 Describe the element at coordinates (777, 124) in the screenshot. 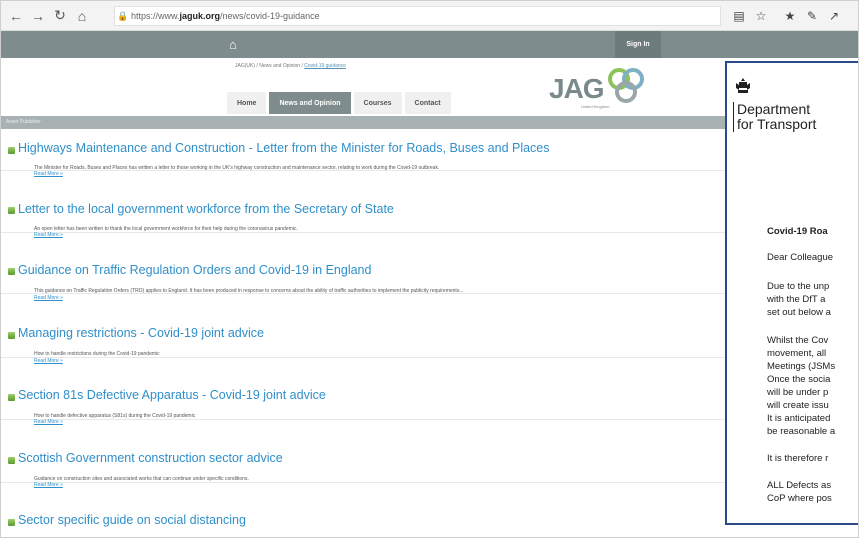

I see `dept-line-2: for Transport` at that location.